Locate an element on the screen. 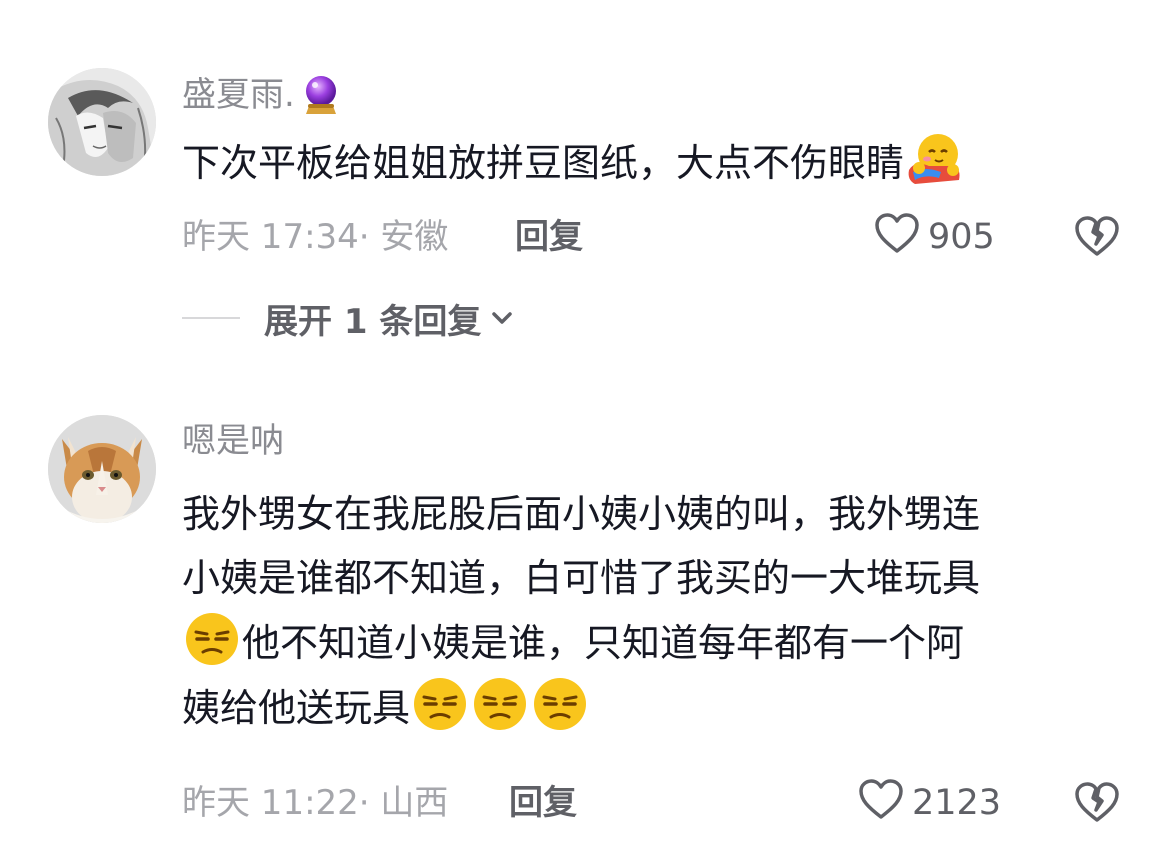 The width and height of the screenshot is (1170, 845). comment-meta: 昨天 17:34· 安徽 回复 905 is located at coordinates (651, 237).